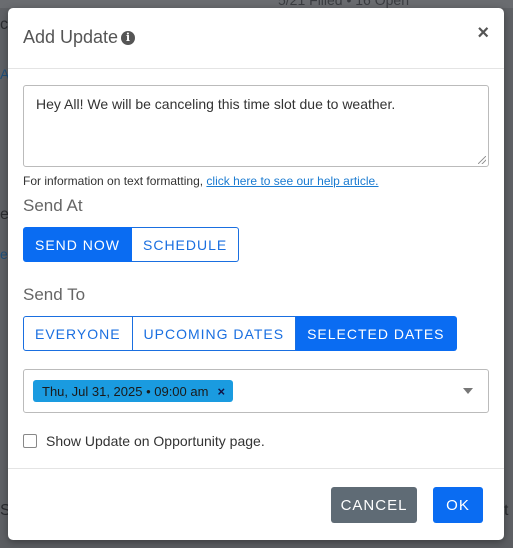 The width and height of the screenshot is (513, 548). Describe the element at coordinates (78, 333) in the screenshot. I see `everyone-button: EVERYONE` at that location.